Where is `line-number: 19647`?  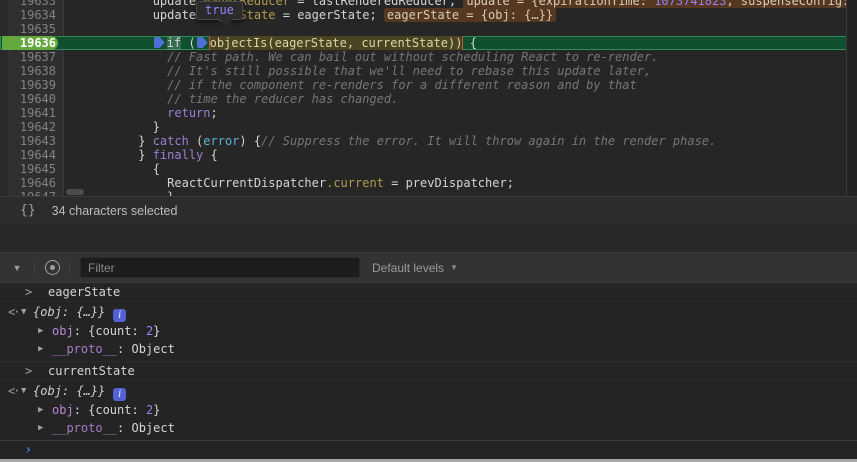 line-number: 19647 is located at coordinates (32, 193).